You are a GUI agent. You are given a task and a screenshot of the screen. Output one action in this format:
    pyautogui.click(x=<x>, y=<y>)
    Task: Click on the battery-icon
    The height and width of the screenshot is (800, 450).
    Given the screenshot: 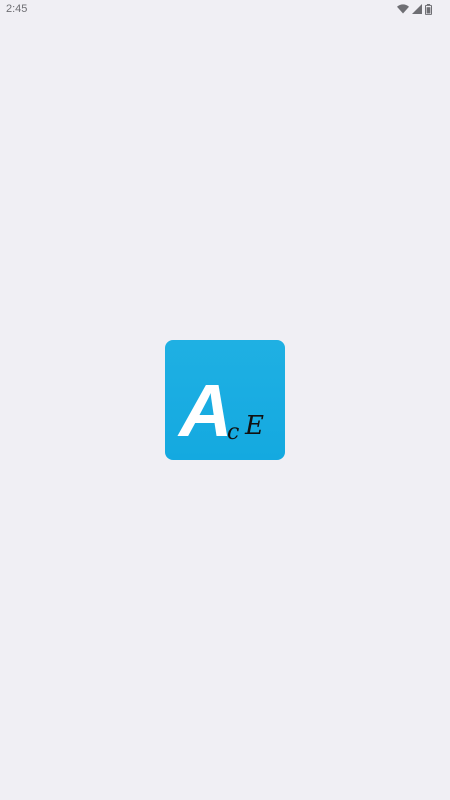 What is the action you would take?
    pyautogui.click(x=428, y=9)
    